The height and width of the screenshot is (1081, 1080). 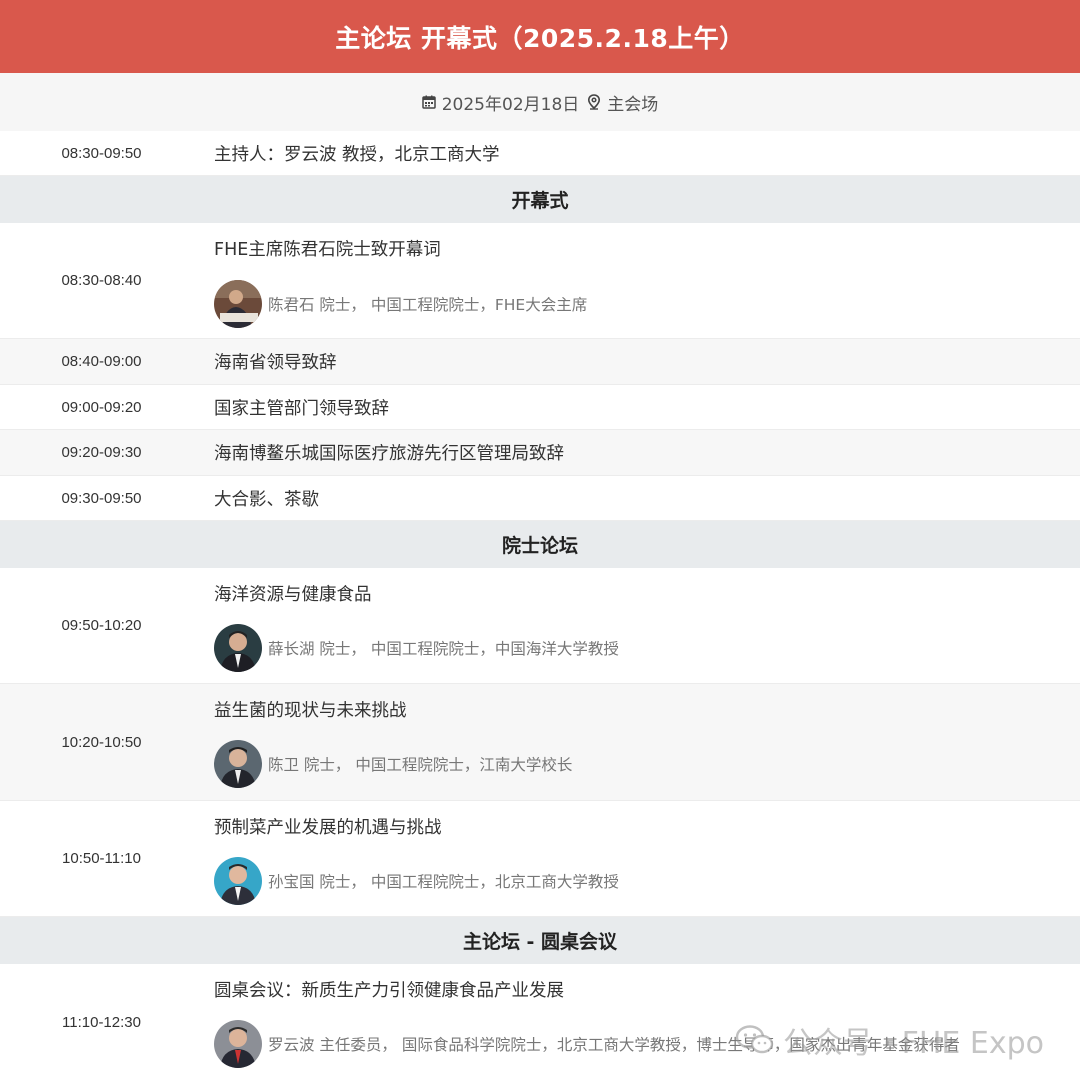 What do you see at coordinates (101, 153) in the screenshot?
I see `time-slot: 08:30-09:50` at bounding box center [101, 153].